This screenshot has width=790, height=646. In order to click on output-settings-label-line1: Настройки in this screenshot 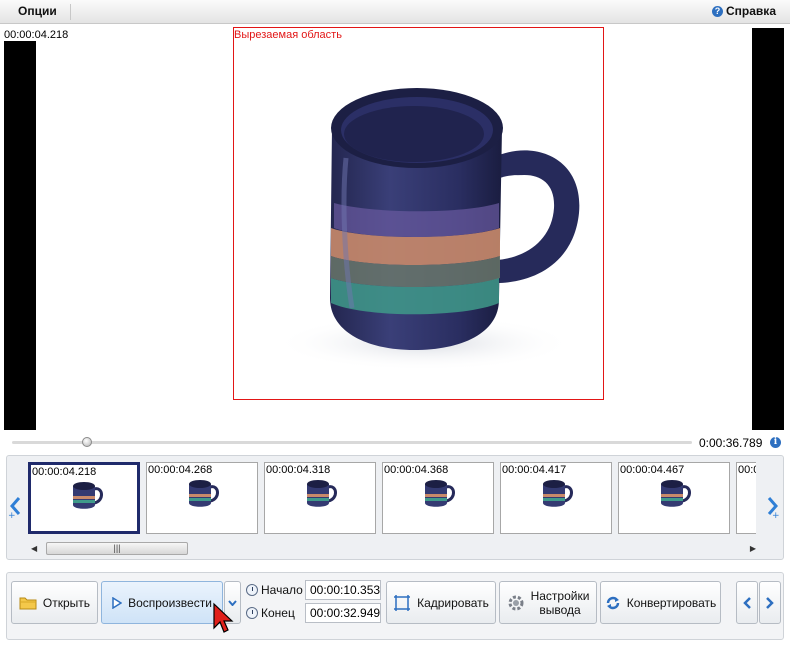, I will do `click(560, 595)`.